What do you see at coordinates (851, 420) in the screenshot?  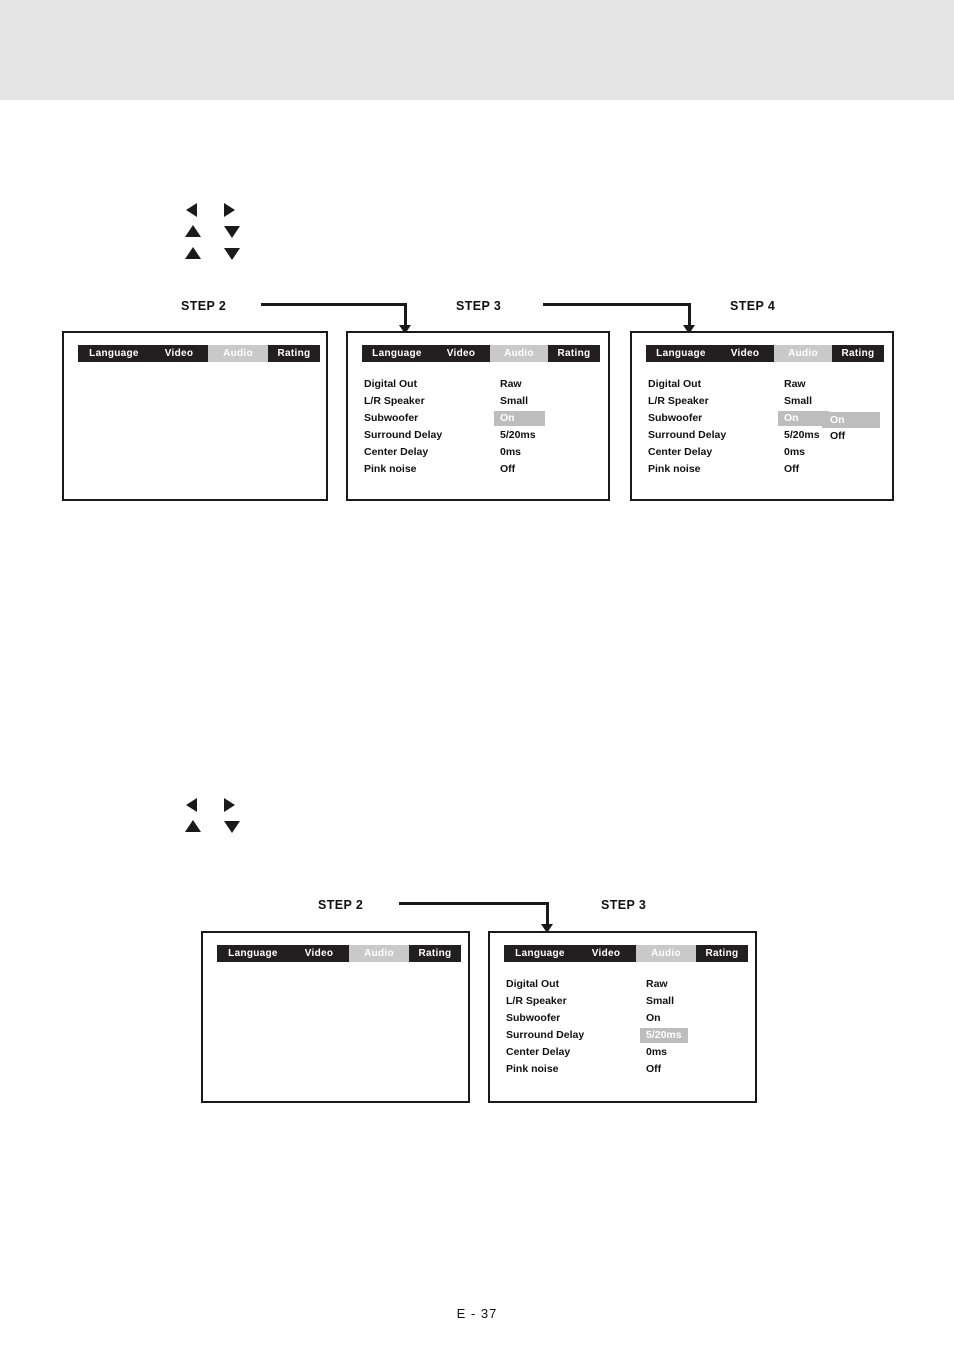 I see `popup-option-on: On` at bounding box center [851, 420].